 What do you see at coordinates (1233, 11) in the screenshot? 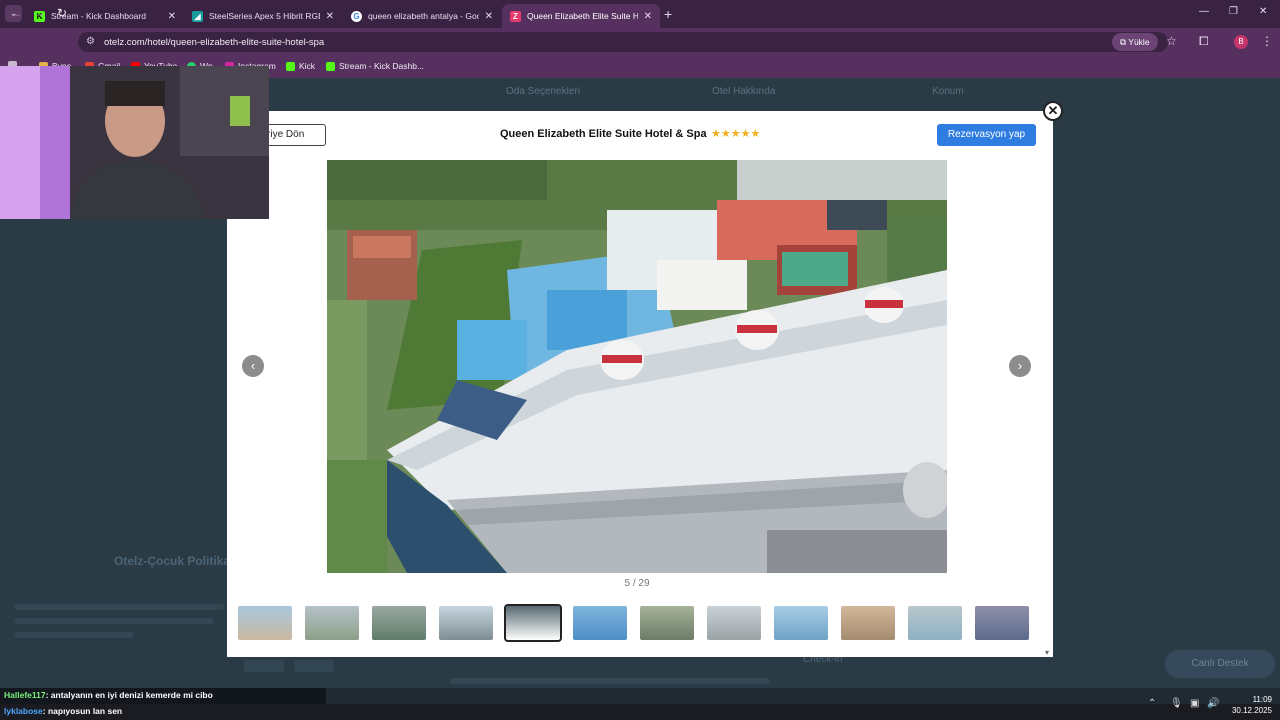
I see `restore-icon: ❐` at bounding box center [1233, 11].